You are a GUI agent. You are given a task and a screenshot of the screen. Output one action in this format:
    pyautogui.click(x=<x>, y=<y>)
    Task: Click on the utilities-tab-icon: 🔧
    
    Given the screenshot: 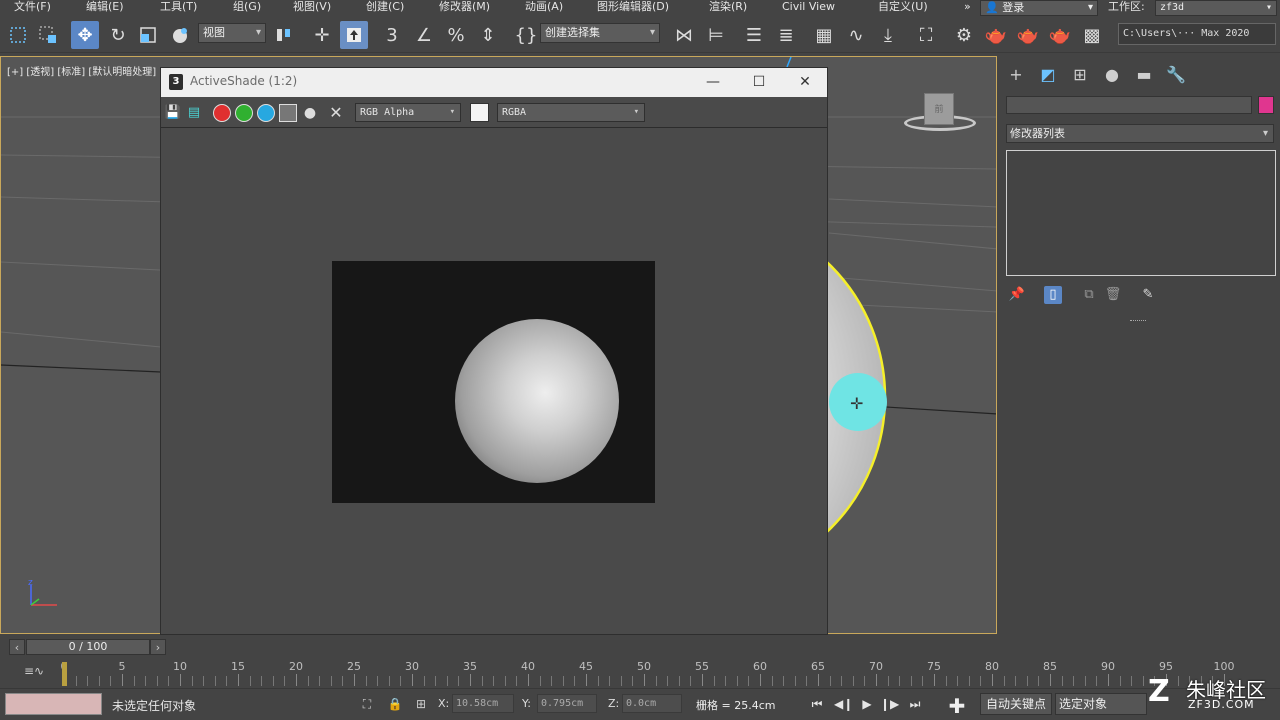 What is the action you would take?
    pyautogui.click(x=1176, y=75)
    